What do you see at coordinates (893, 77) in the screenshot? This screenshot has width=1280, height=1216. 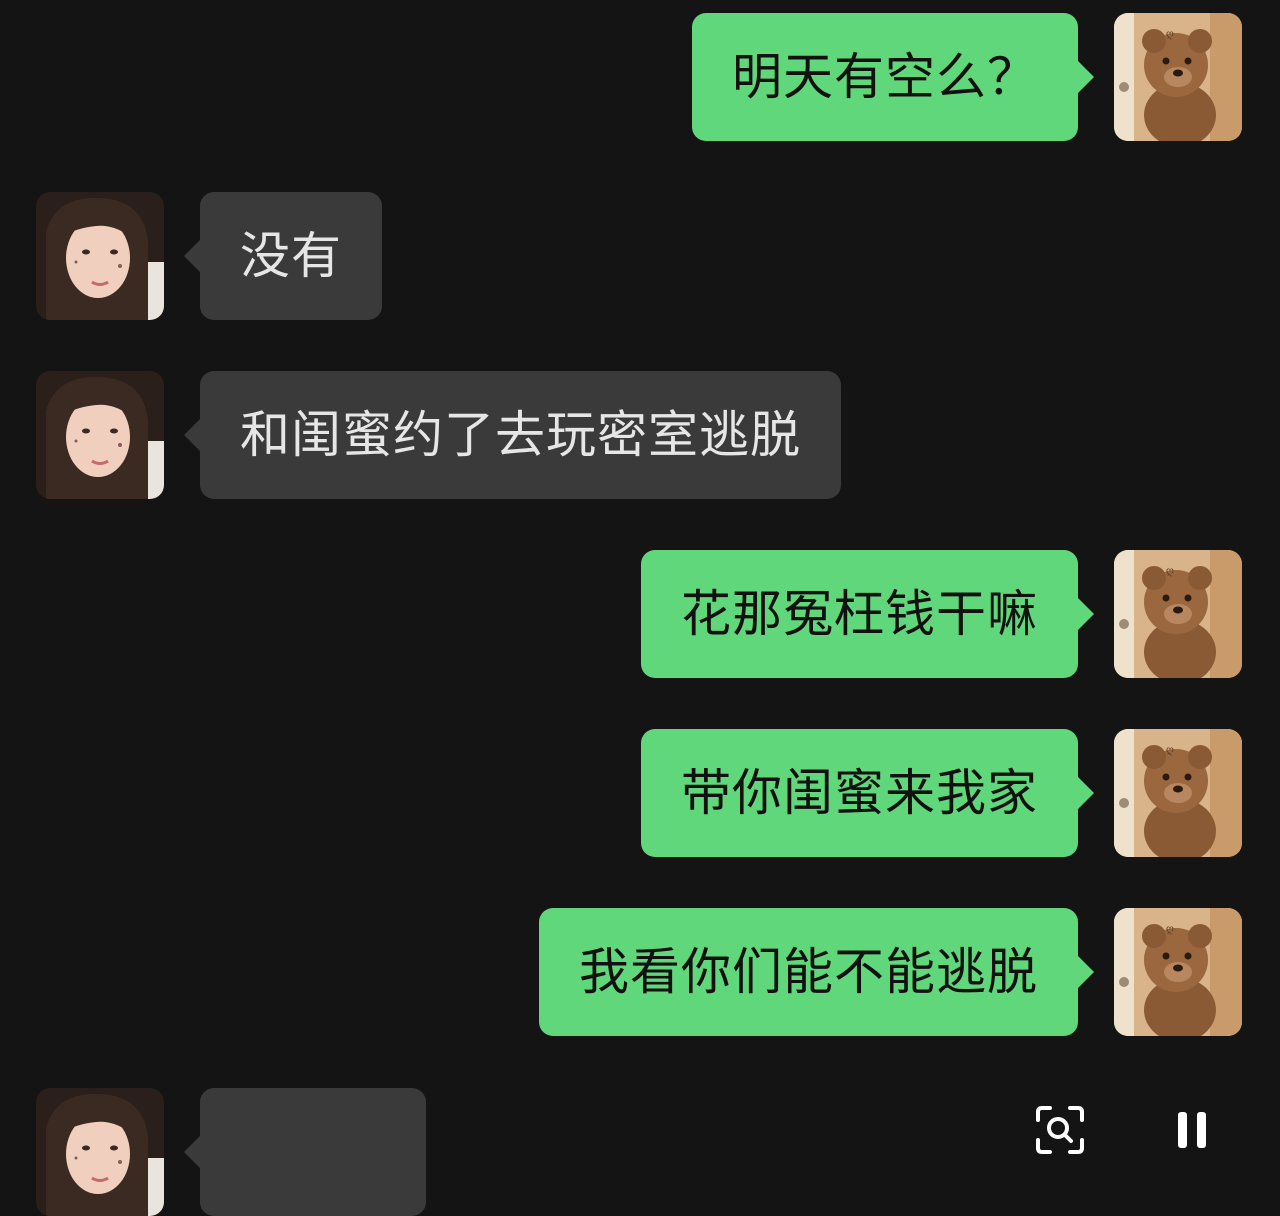 I see `message-bubble-sent: 明天有空么？` at bounding box center [893, 77].